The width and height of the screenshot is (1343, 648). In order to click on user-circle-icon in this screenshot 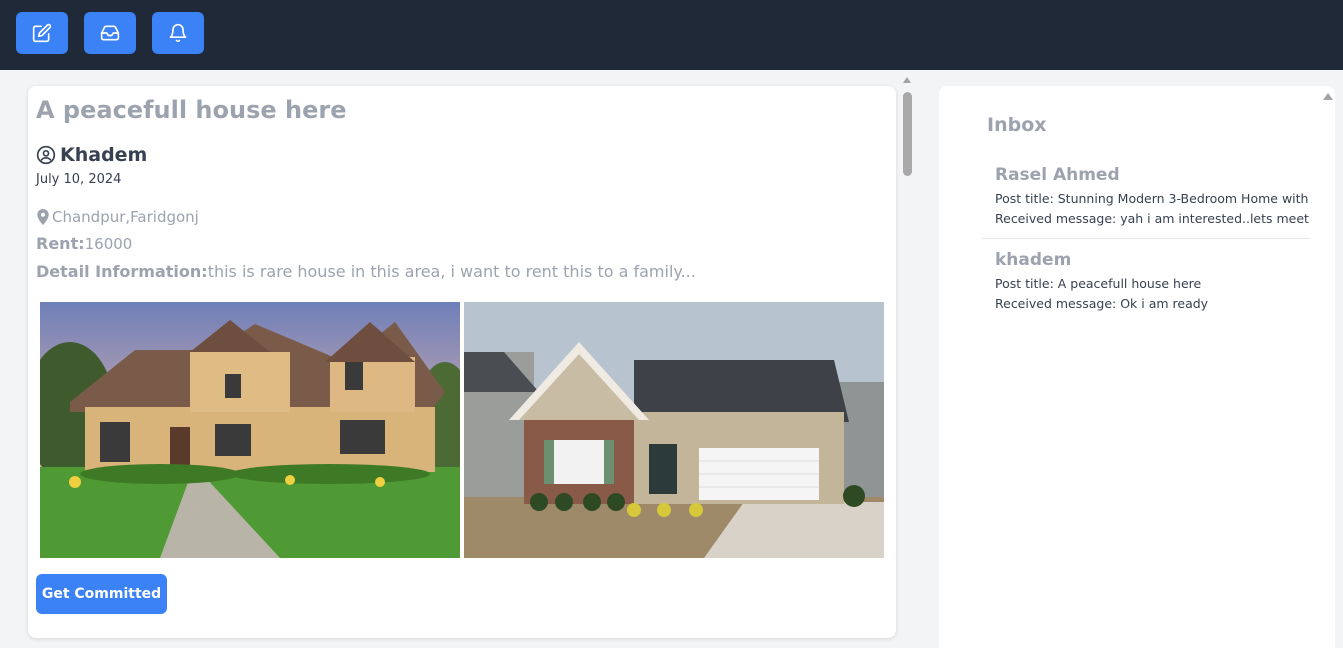, I will do `click(46, 155)`.